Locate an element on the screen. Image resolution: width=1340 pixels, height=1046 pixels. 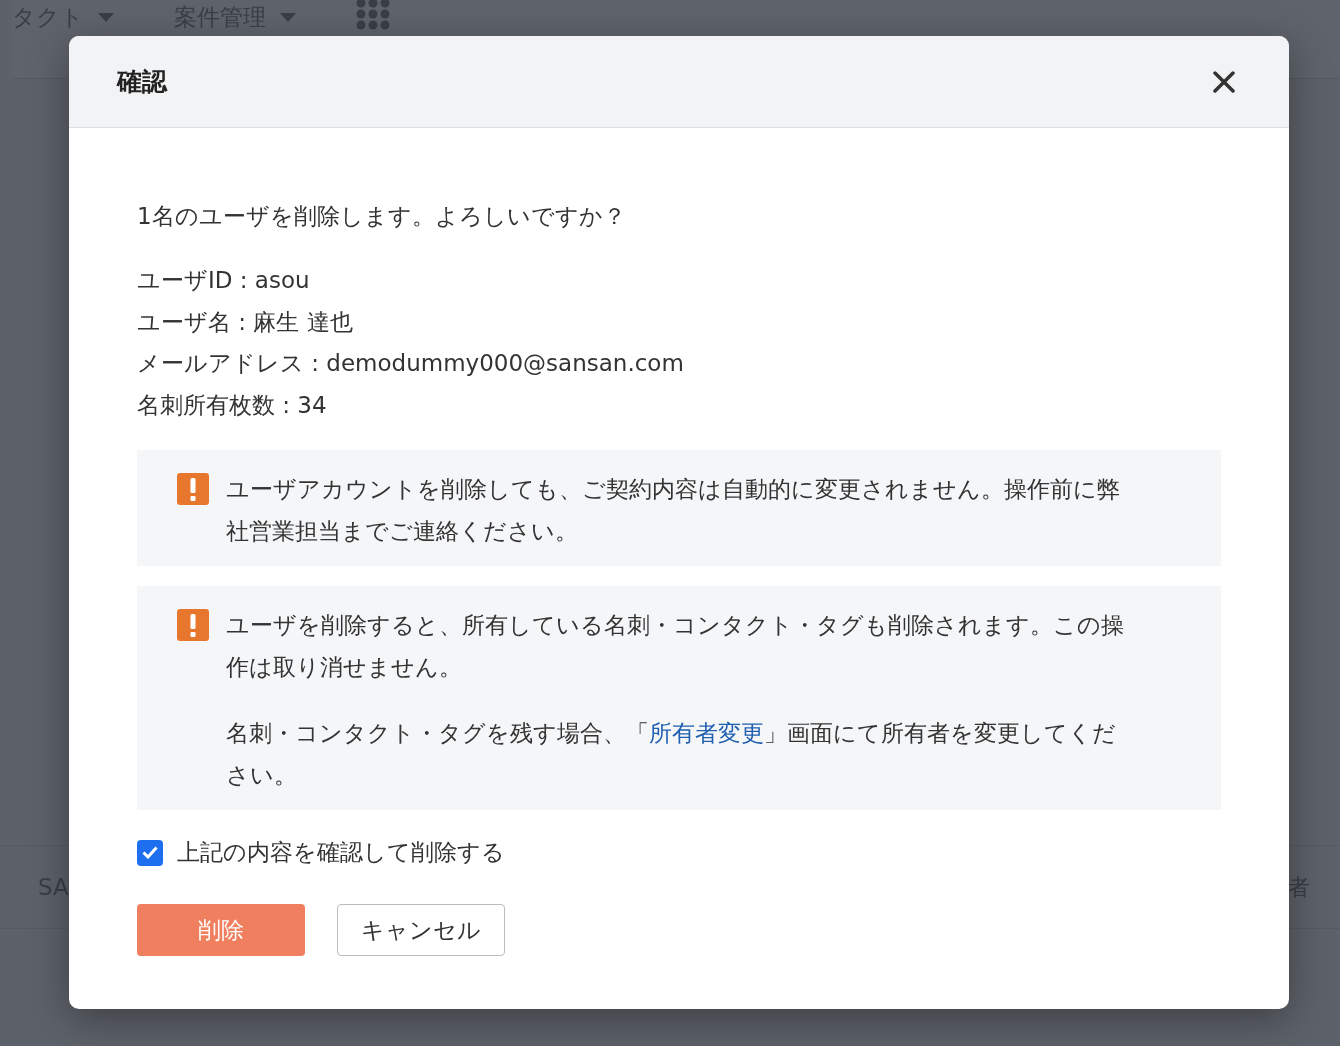
notice-text: ユーザを削除すると、所有している名刺・コンタクト・タグも削除されます。この操作は取り消せません。 is located at coordinates (675, 646).